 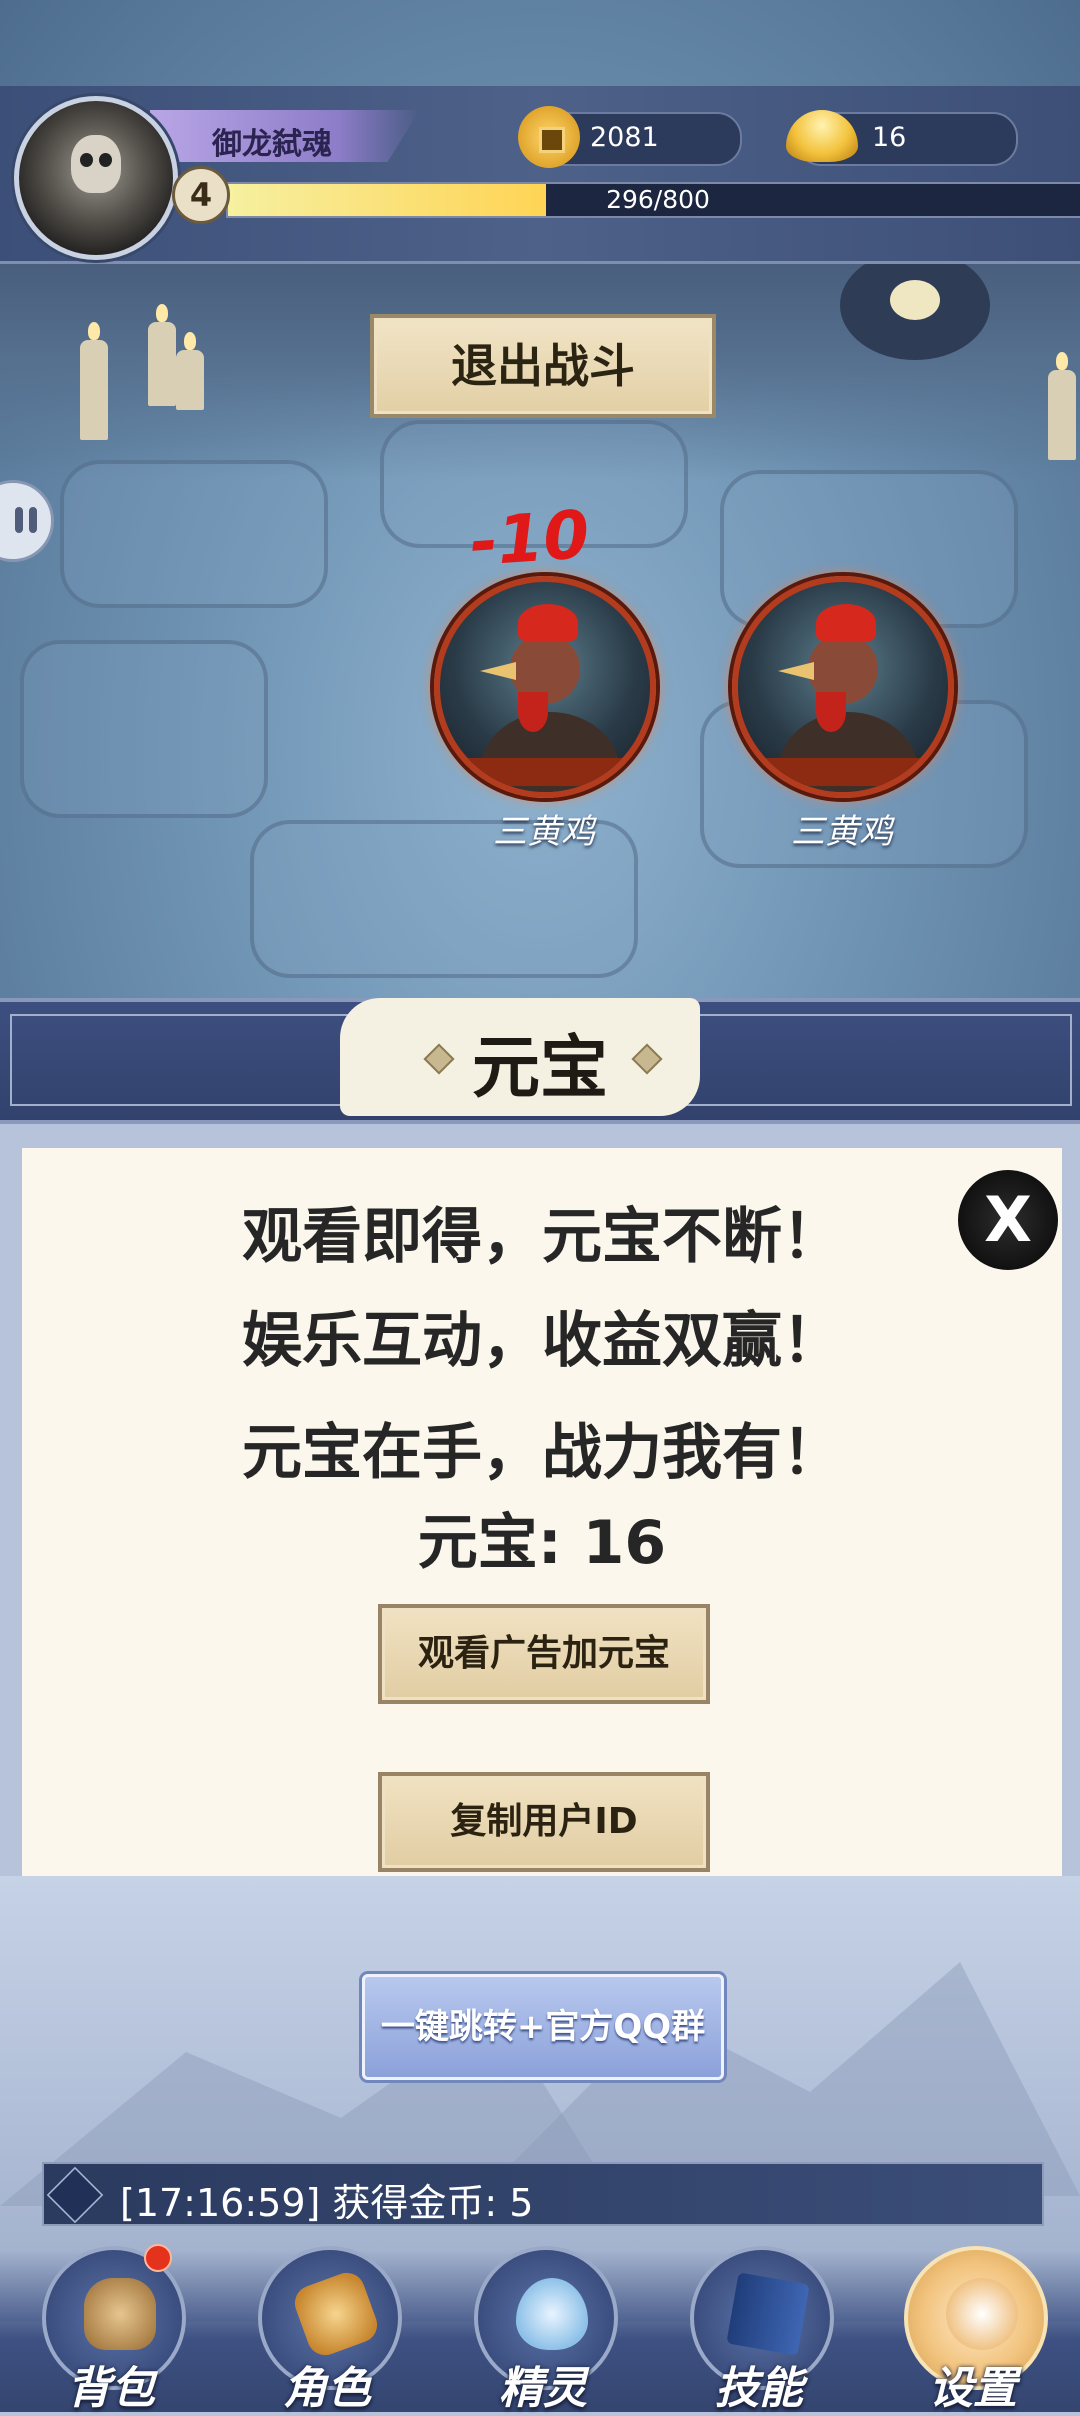 What do you see at coordinates (111, 2388) in the screenshot?
I see `nav-label: 背包` at bounding box center [111, 2388].